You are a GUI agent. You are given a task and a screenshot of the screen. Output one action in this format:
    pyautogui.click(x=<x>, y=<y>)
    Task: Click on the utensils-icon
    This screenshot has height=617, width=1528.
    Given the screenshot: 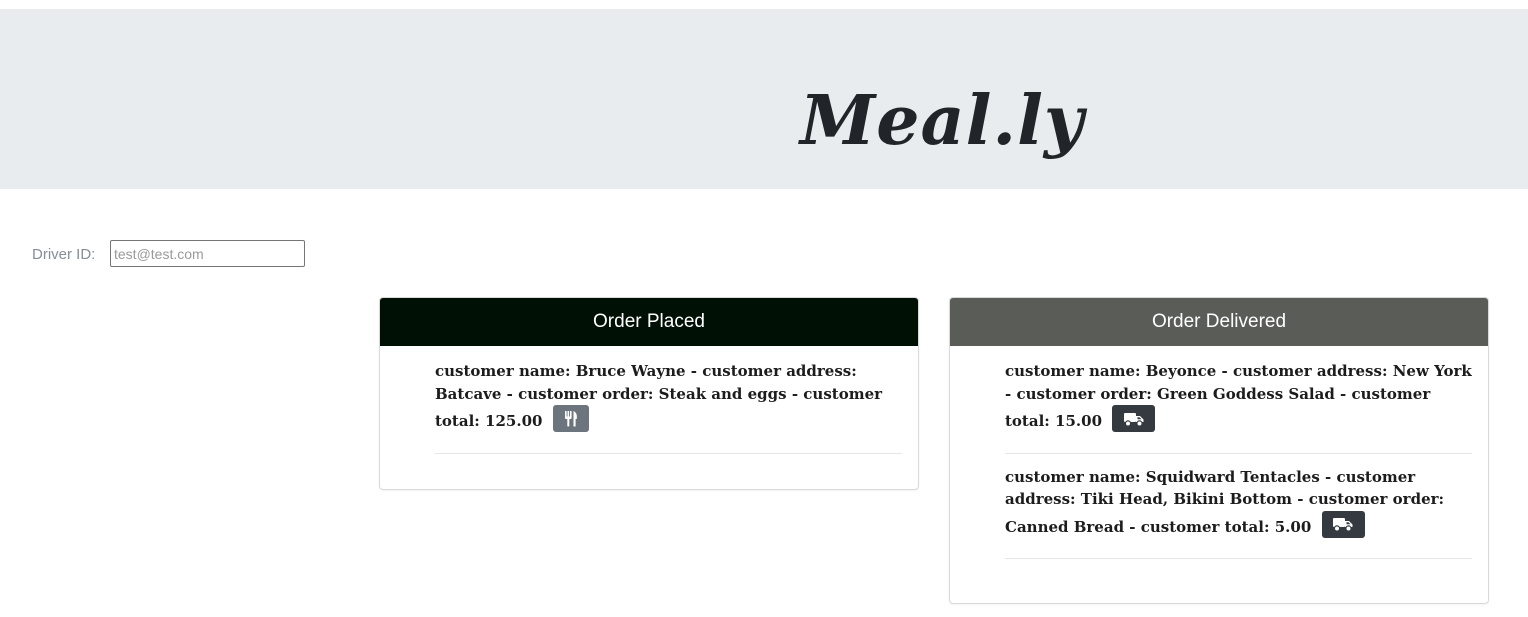 What is the action you would take?
    pyautogui.click(x=570, y=419)
    